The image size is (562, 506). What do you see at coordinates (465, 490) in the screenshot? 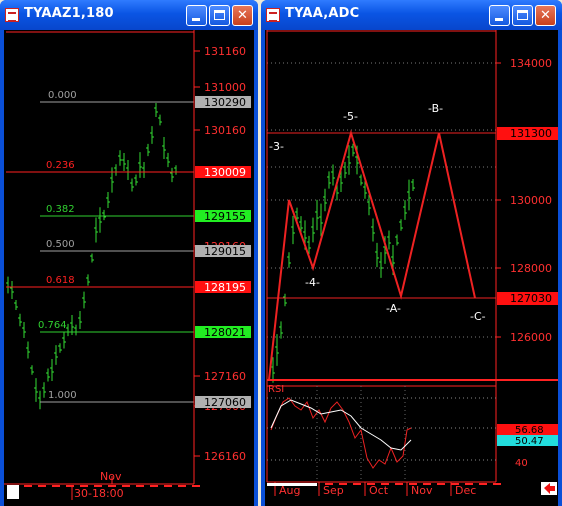
I see `month-label: Dec` at bounding box center [465, 490].